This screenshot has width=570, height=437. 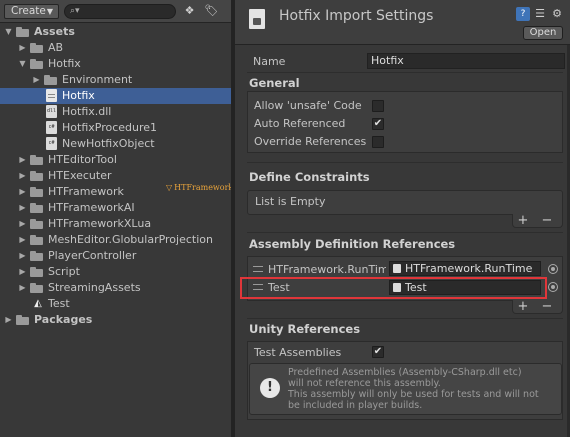 What do you see at coordinates (378, 124) in the screenshot?
I see `auto-referenced-checkbox: ✔` at bounding box center [378, 124].